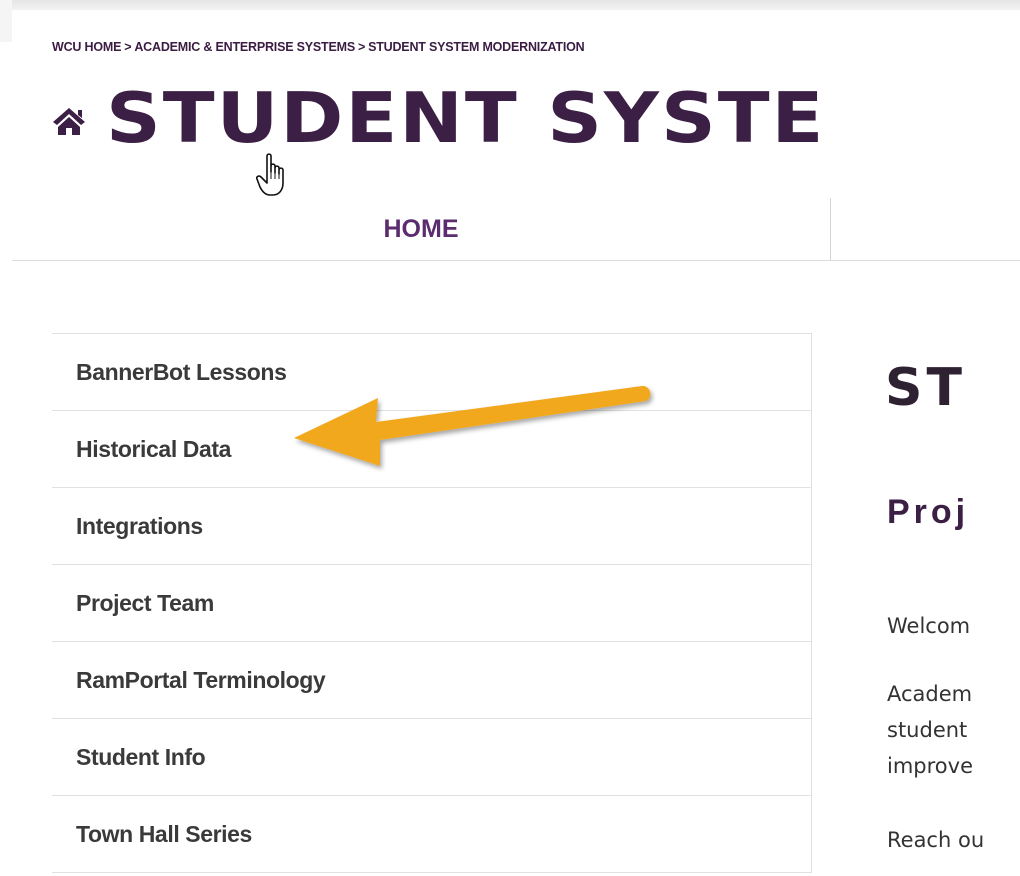 The height and width of the screenshot is (876, 1020). What do you see at coordinates (69, 121) in the screenshot?
I see `home-icon` at bounding box center [69, 121].